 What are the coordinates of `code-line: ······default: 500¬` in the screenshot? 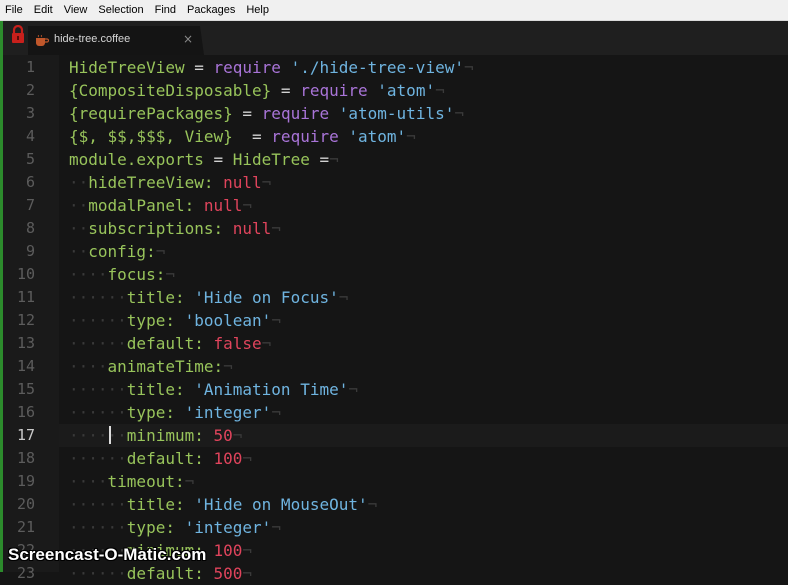 It's located at (160, 573).